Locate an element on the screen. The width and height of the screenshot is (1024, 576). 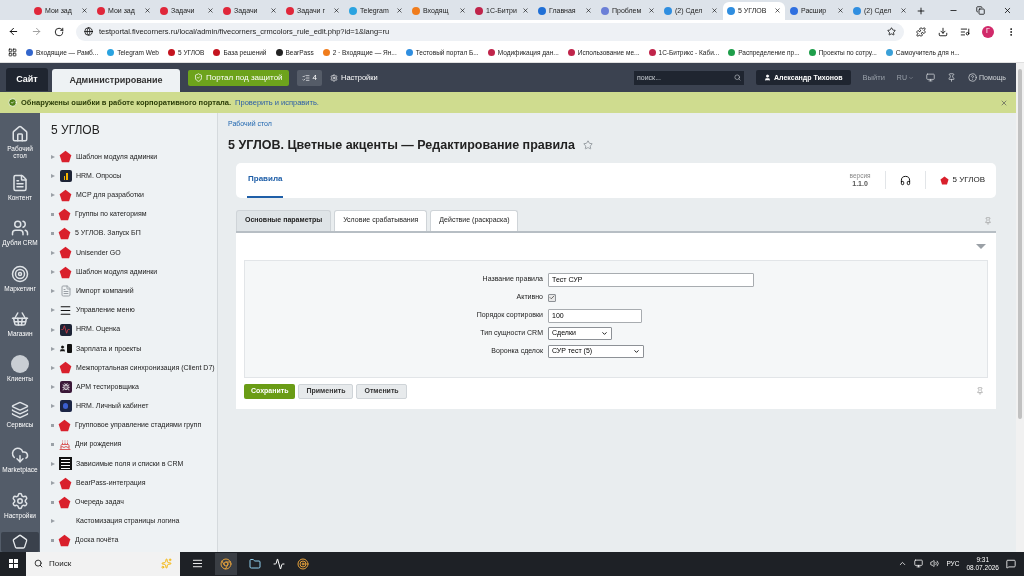
module-tab: Правила is located at coordinates (265, 180).